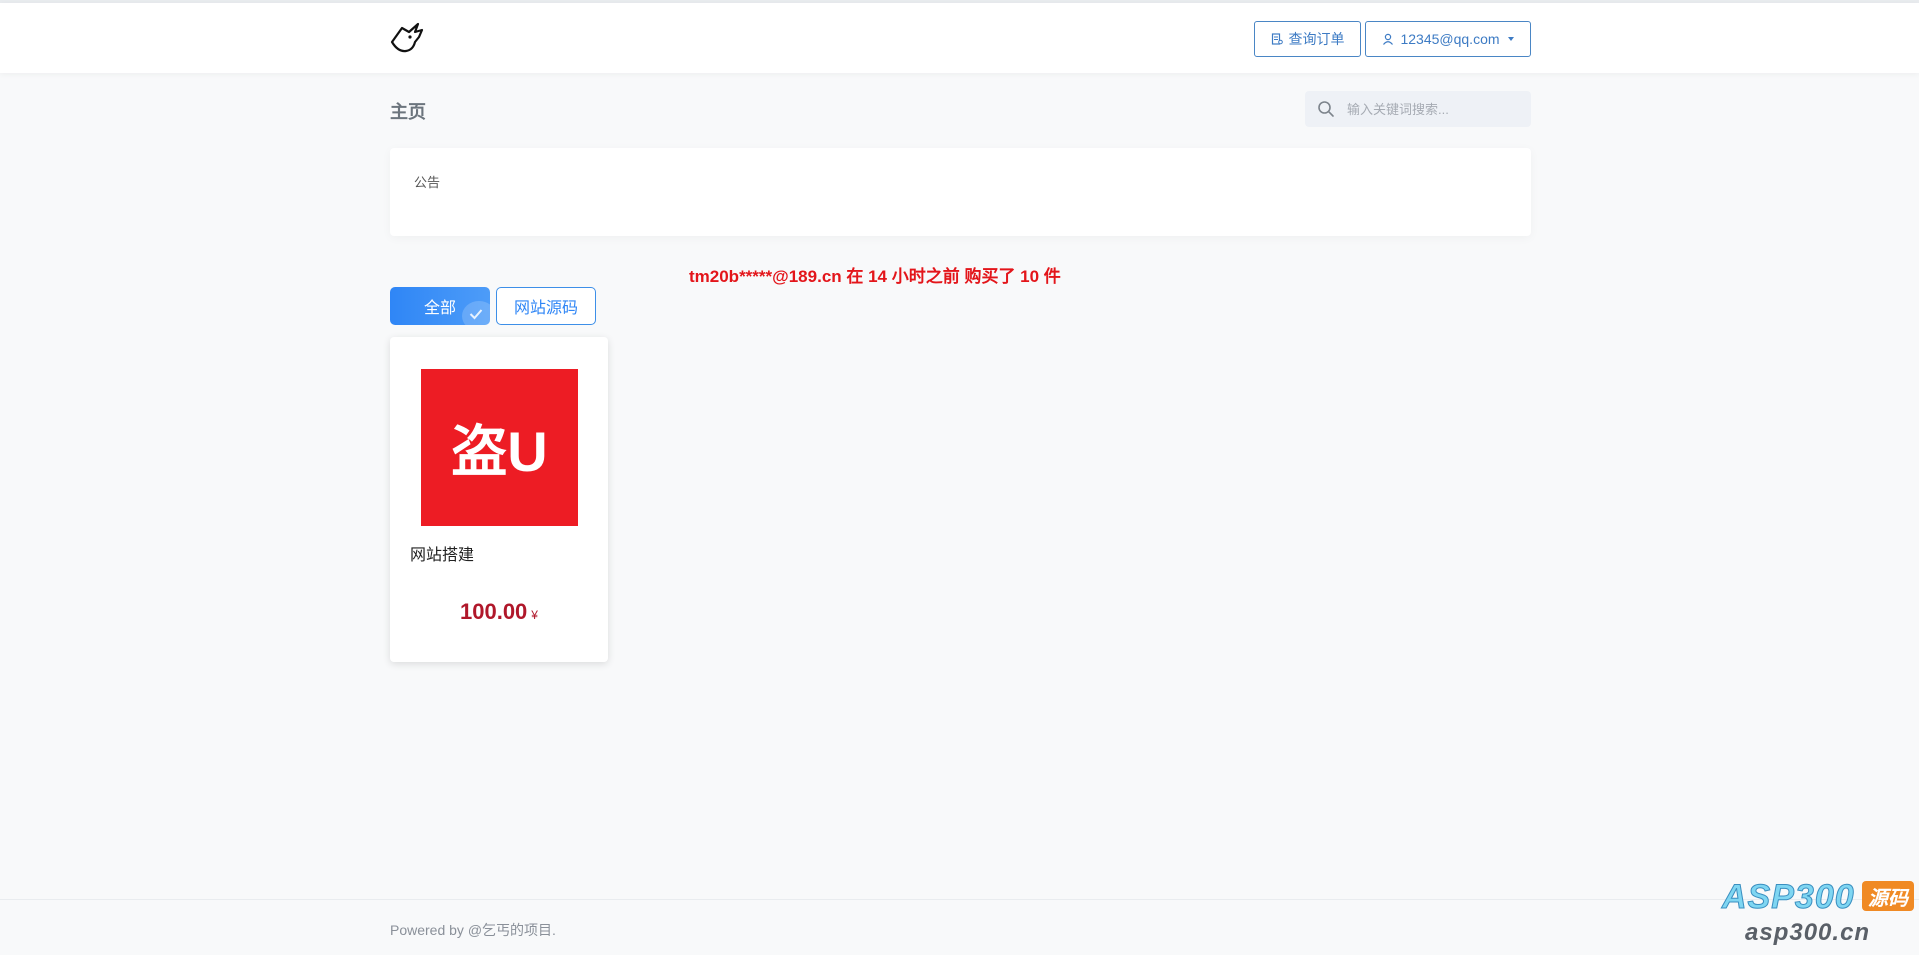 The width and height of the screenshot is (1919, 955). I want to click on product-image: 盗U, so click(499, 447).